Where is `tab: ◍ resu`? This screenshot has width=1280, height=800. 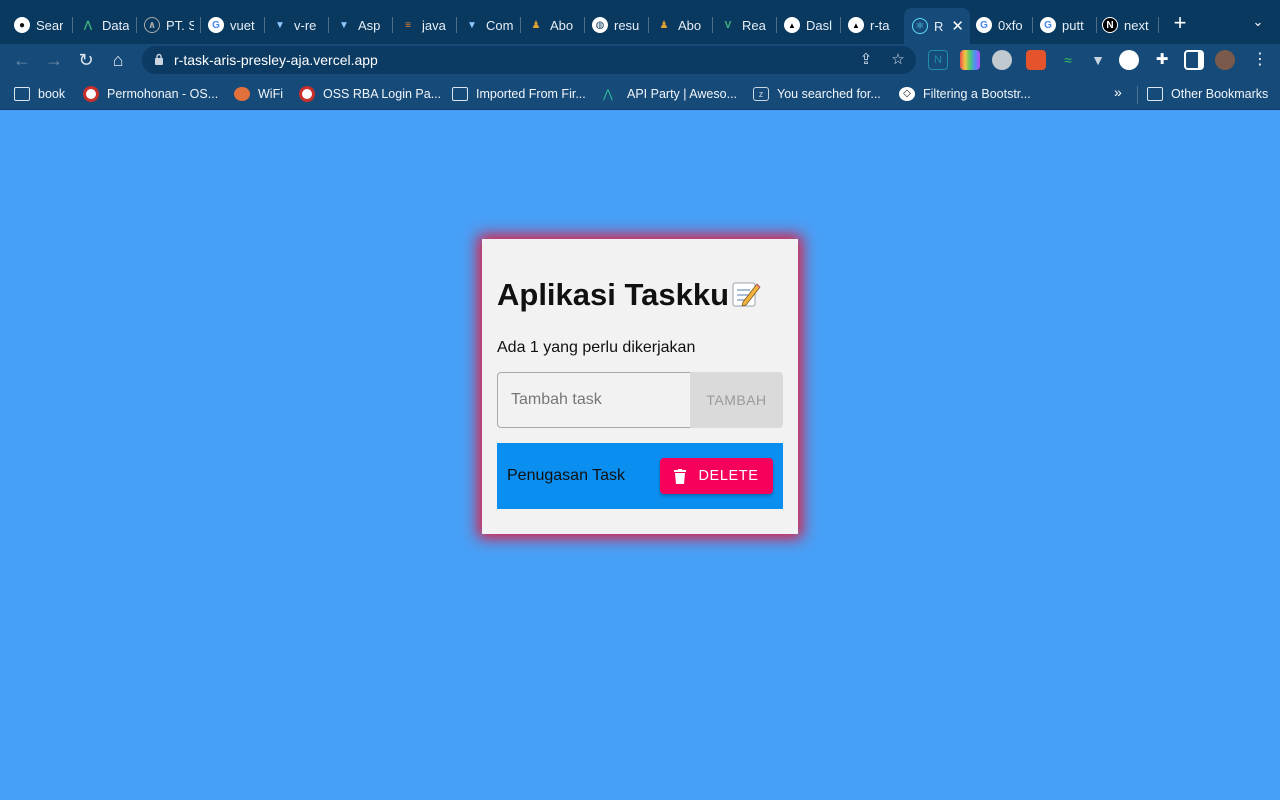 tab: ◍ resu is located at coordinates (617, 25).